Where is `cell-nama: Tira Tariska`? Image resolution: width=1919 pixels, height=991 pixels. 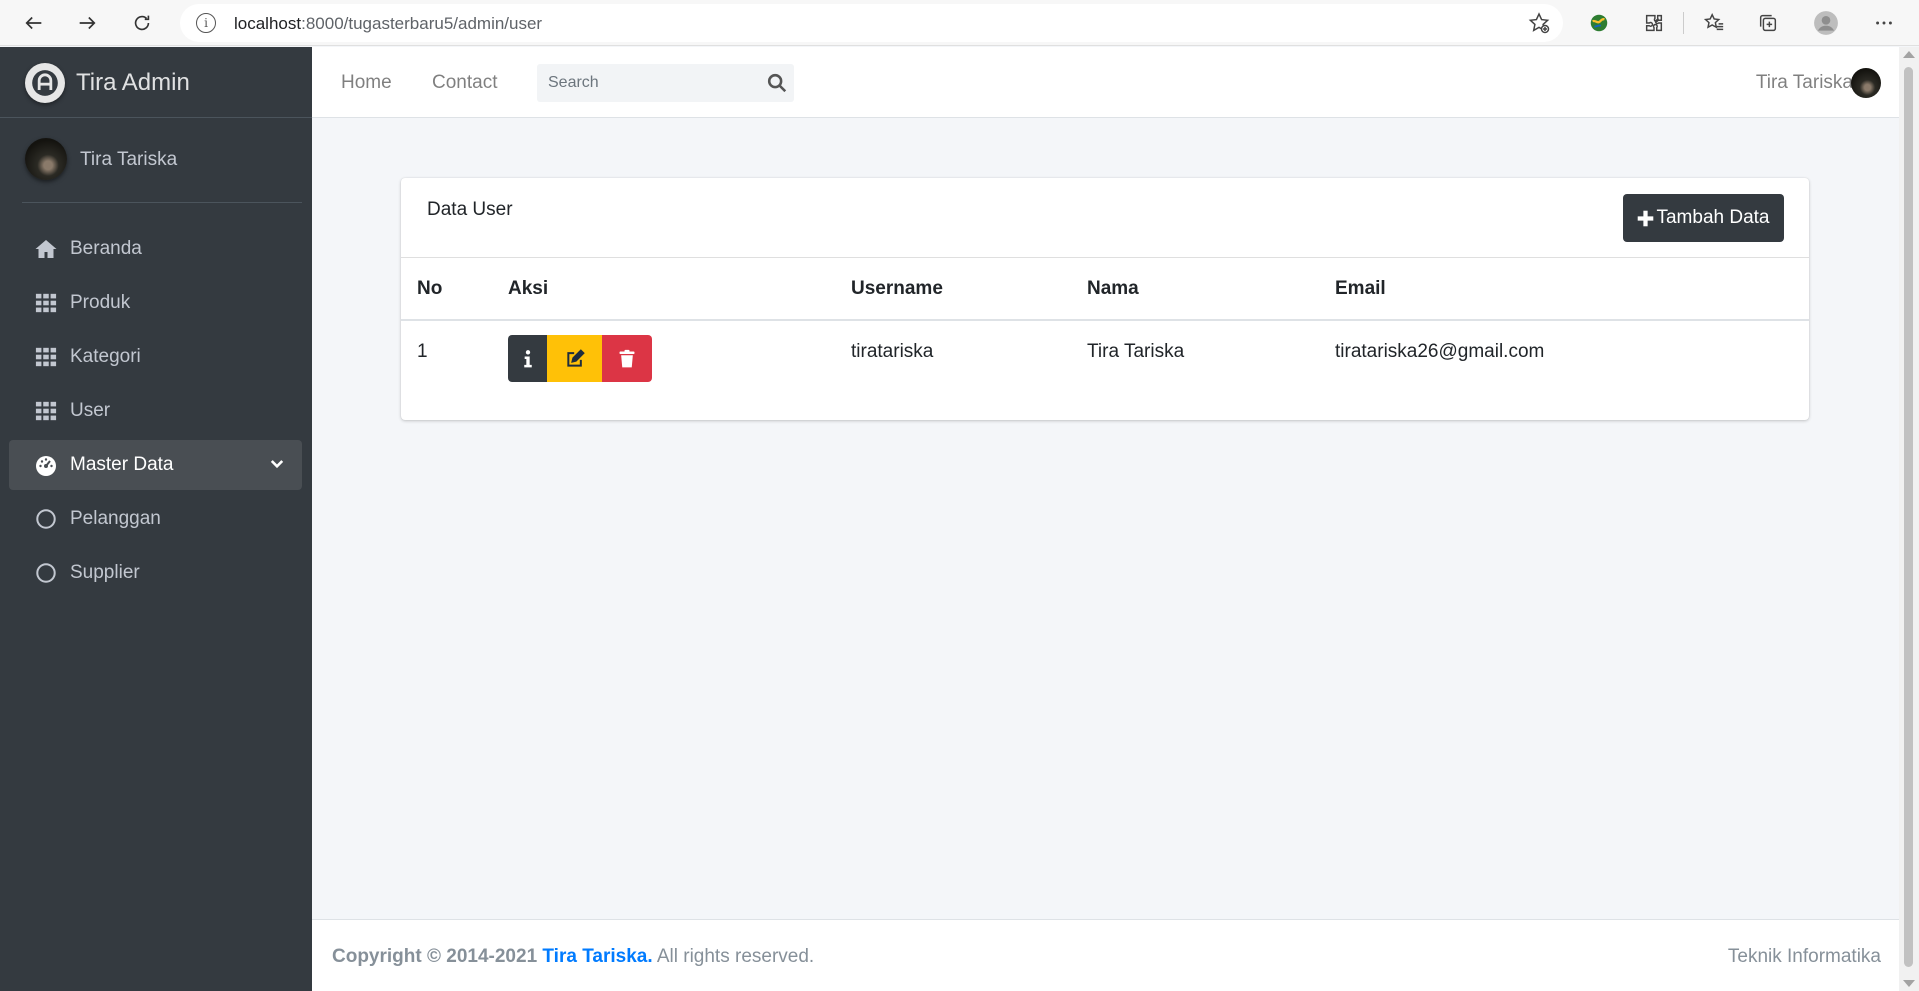 cell-nama: Tira Tariska is located at coordinates (1136, 351).